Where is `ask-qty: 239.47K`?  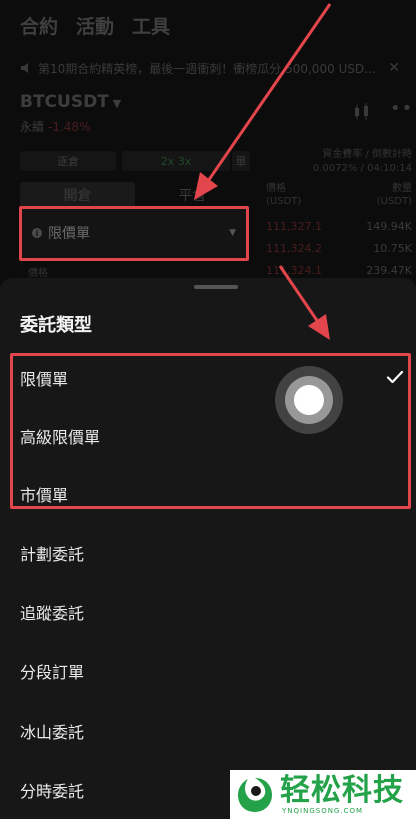
ask-qty: 239.47K is located at coordinates (389, 270).